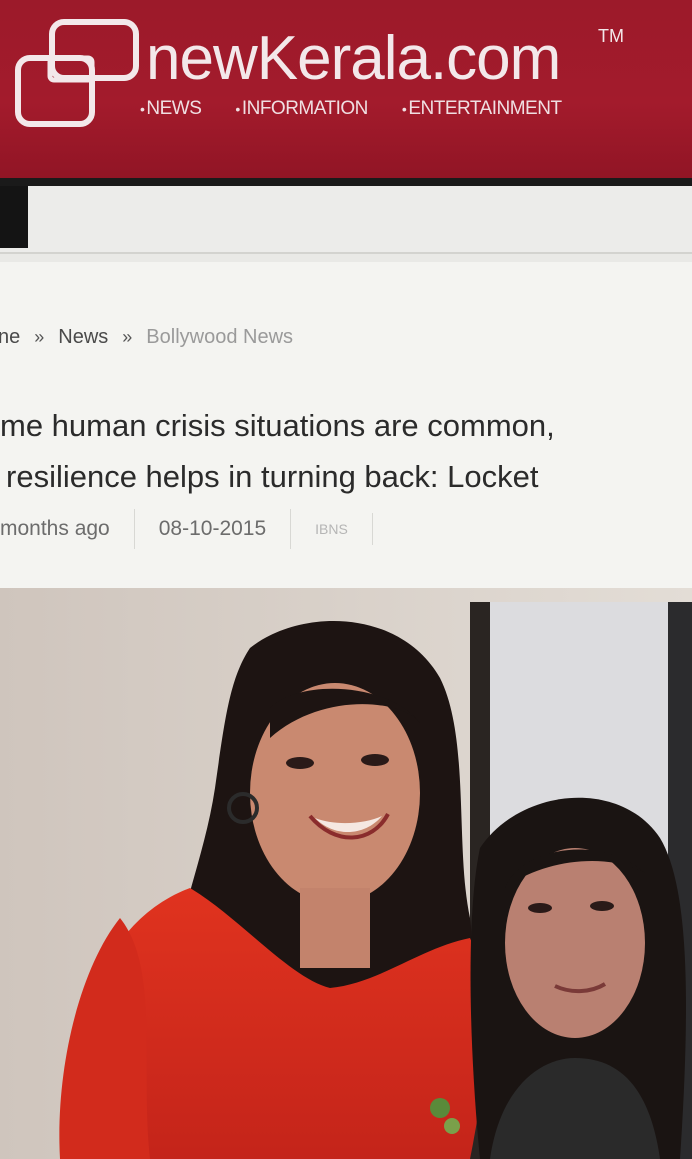  What do you see at coordinates (10, 337) in the screenshot?
I see `breadcrumb-home: ne` at bounding box center [10, 337].